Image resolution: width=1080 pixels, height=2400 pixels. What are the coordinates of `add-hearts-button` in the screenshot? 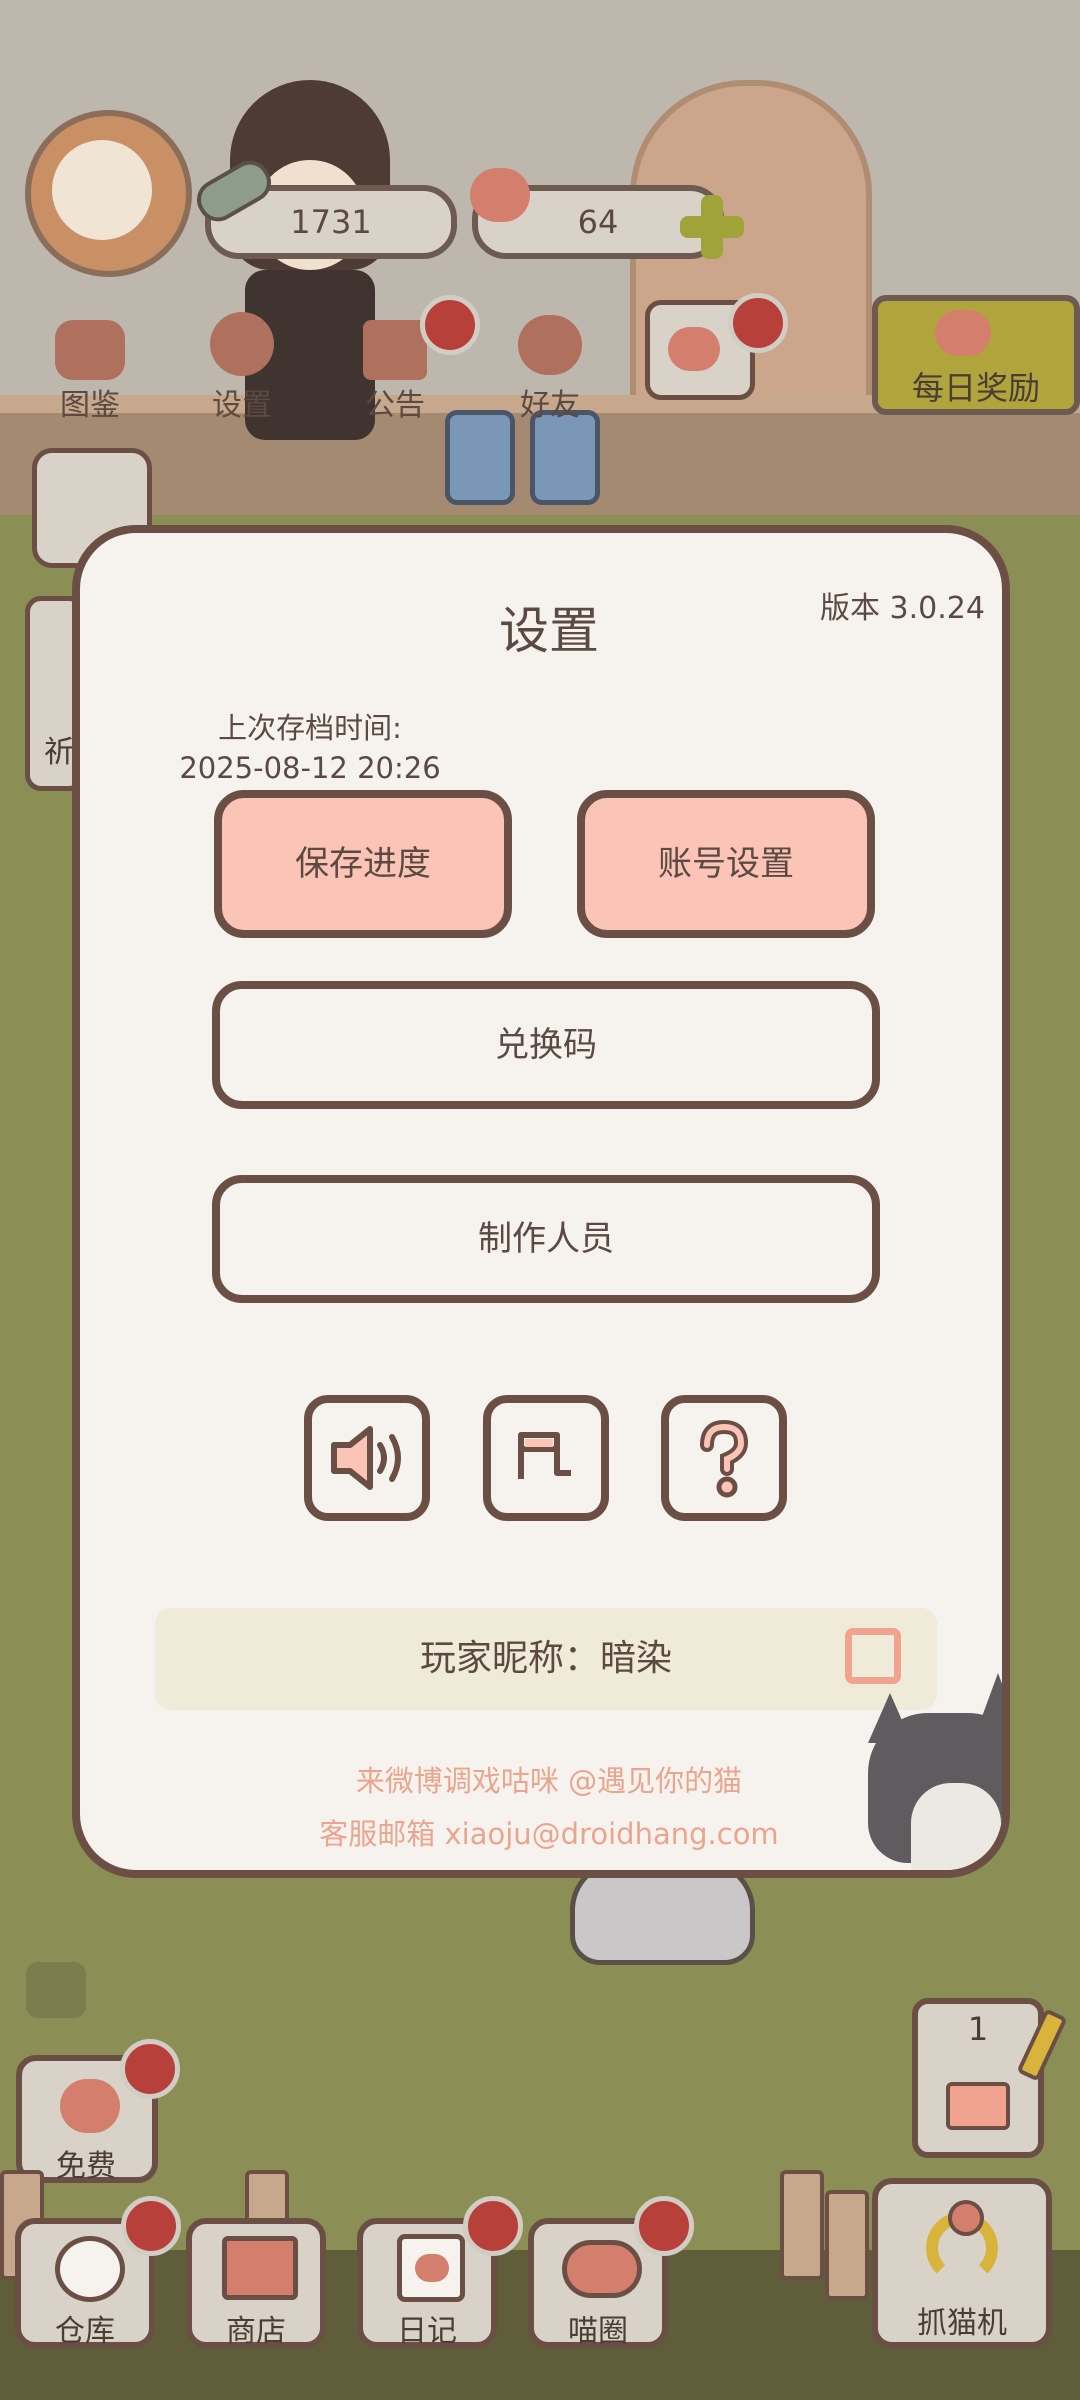 It's located at (712, 227).